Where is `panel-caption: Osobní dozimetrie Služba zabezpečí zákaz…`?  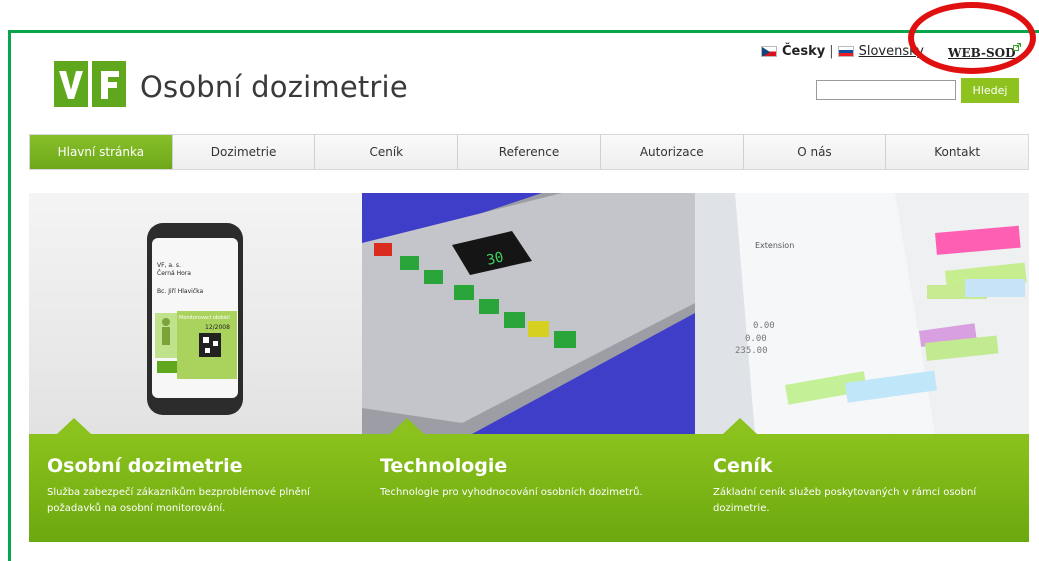
panel-caption: Osobní dozimetrie Služba zabezpečí zákaz… is located at coordinates (195, 480).